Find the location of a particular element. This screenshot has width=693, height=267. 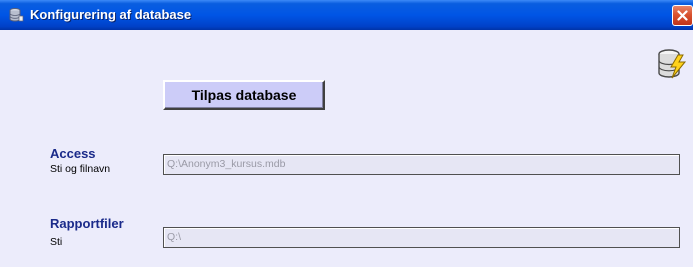

rapportfiler-subtitle: Sti is located at coordinates (56, 242).